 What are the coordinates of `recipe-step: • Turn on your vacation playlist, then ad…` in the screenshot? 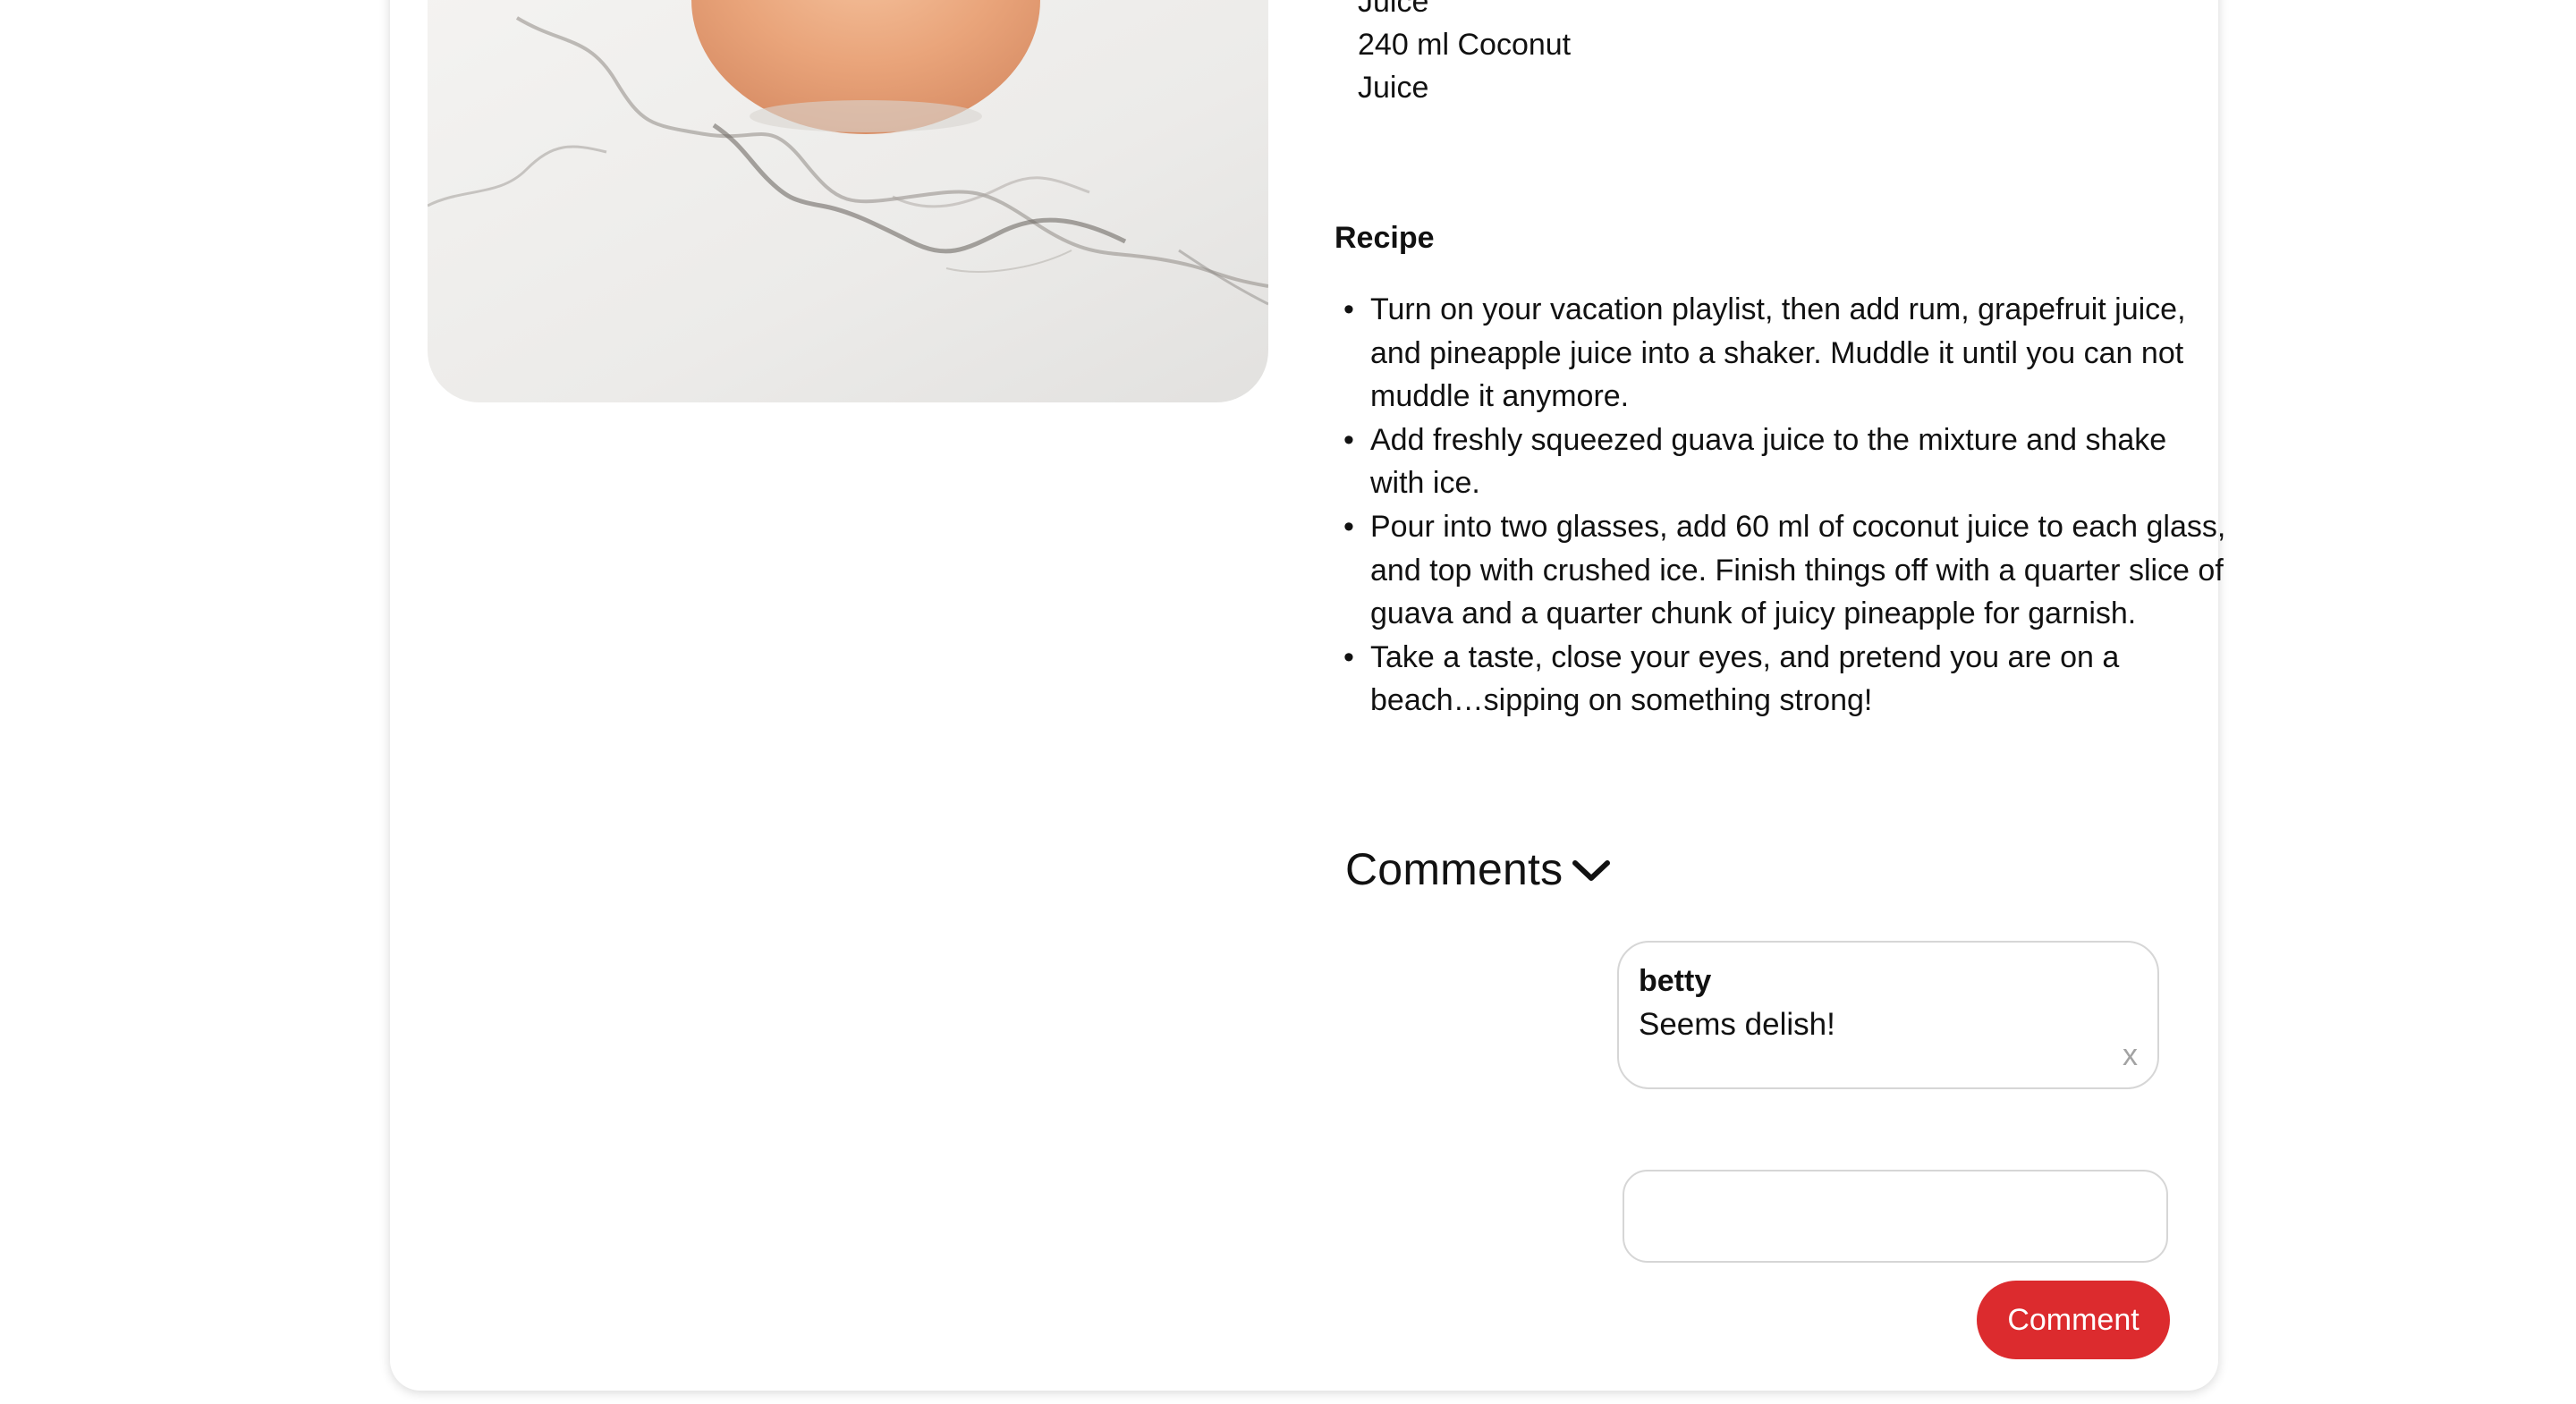 It's located at (1786, 353).